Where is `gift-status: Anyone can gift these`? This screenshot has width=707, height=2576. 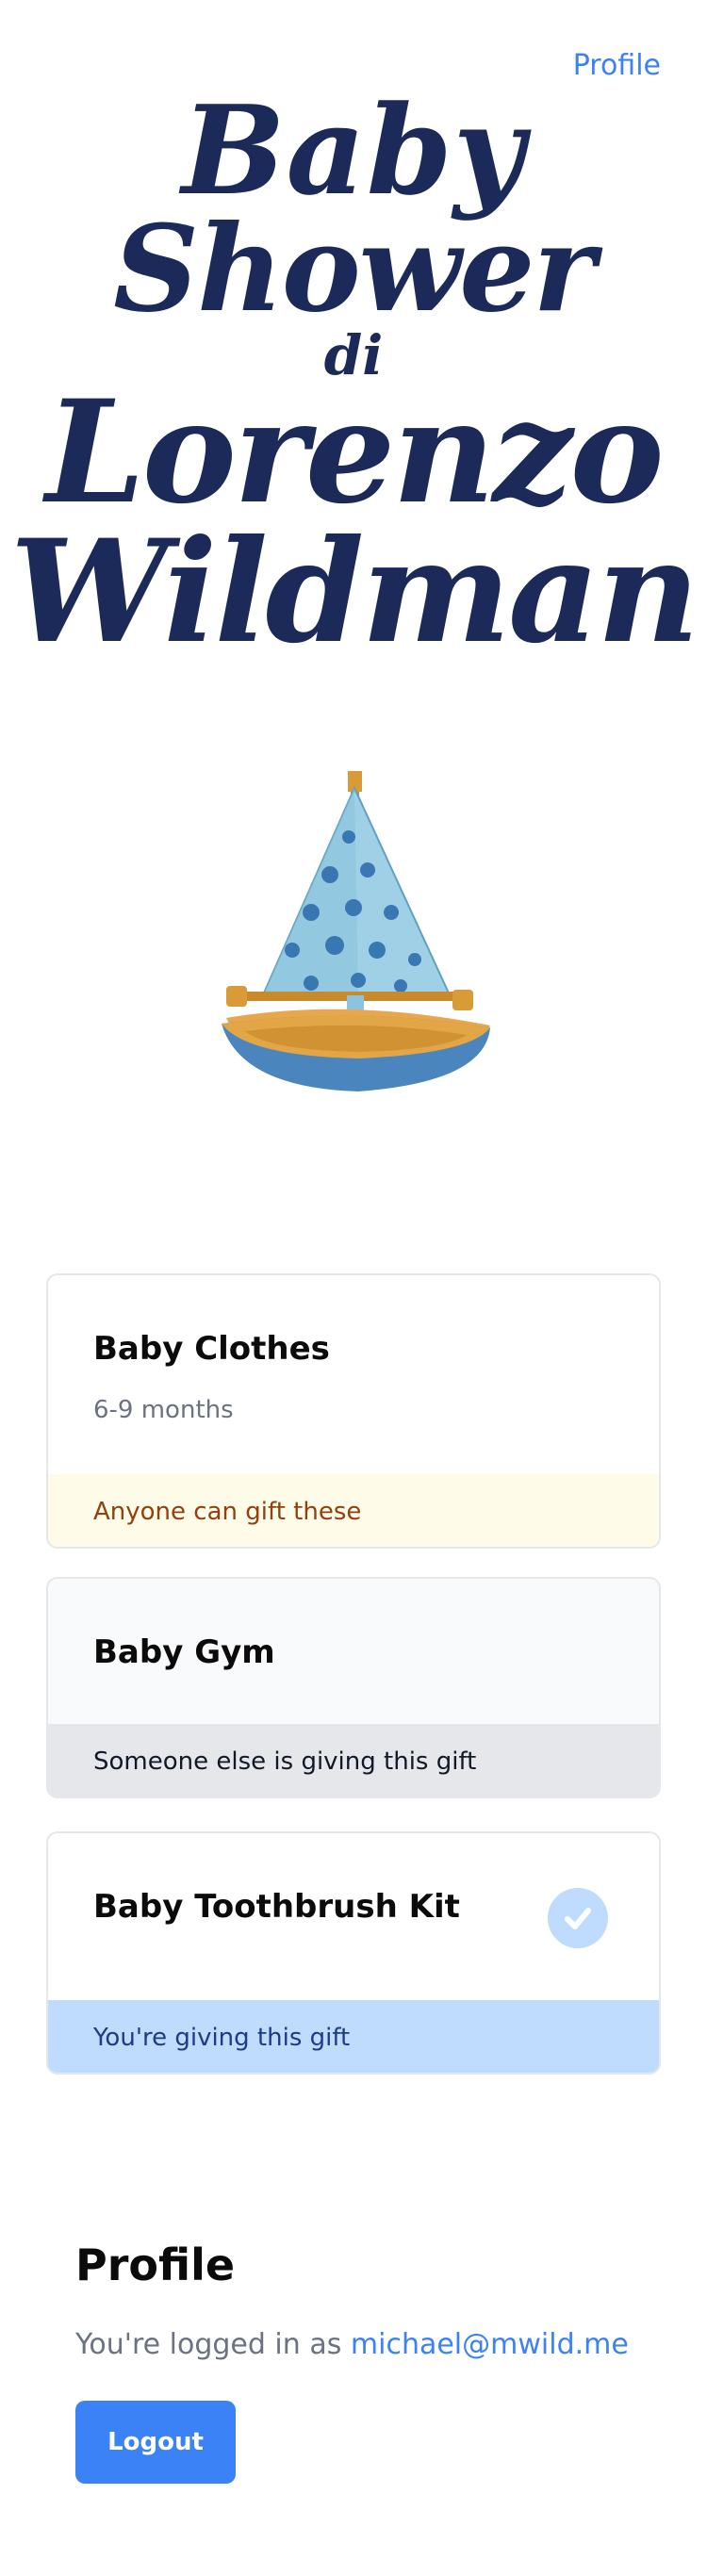
gift-status: Anyone can gift these is located at coordinates (353, 1510).